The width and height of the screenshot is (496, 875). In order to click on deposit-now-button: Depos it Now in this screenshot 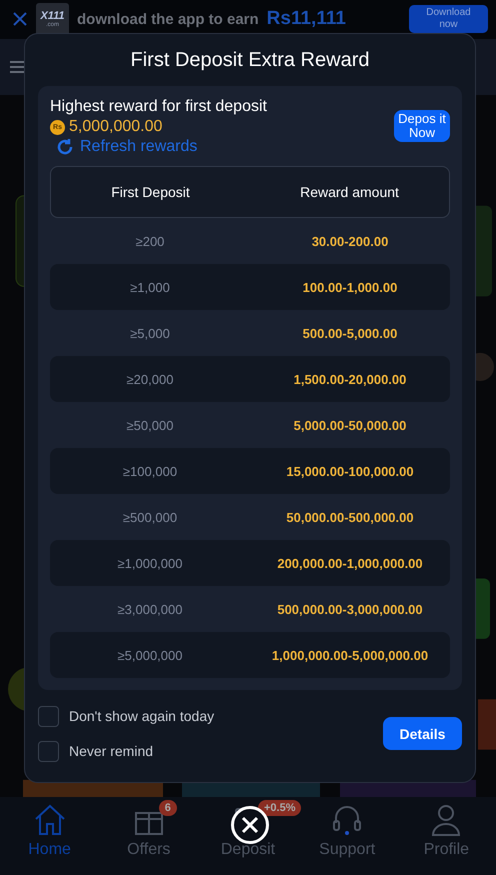, I will do `click(422, 126)`.